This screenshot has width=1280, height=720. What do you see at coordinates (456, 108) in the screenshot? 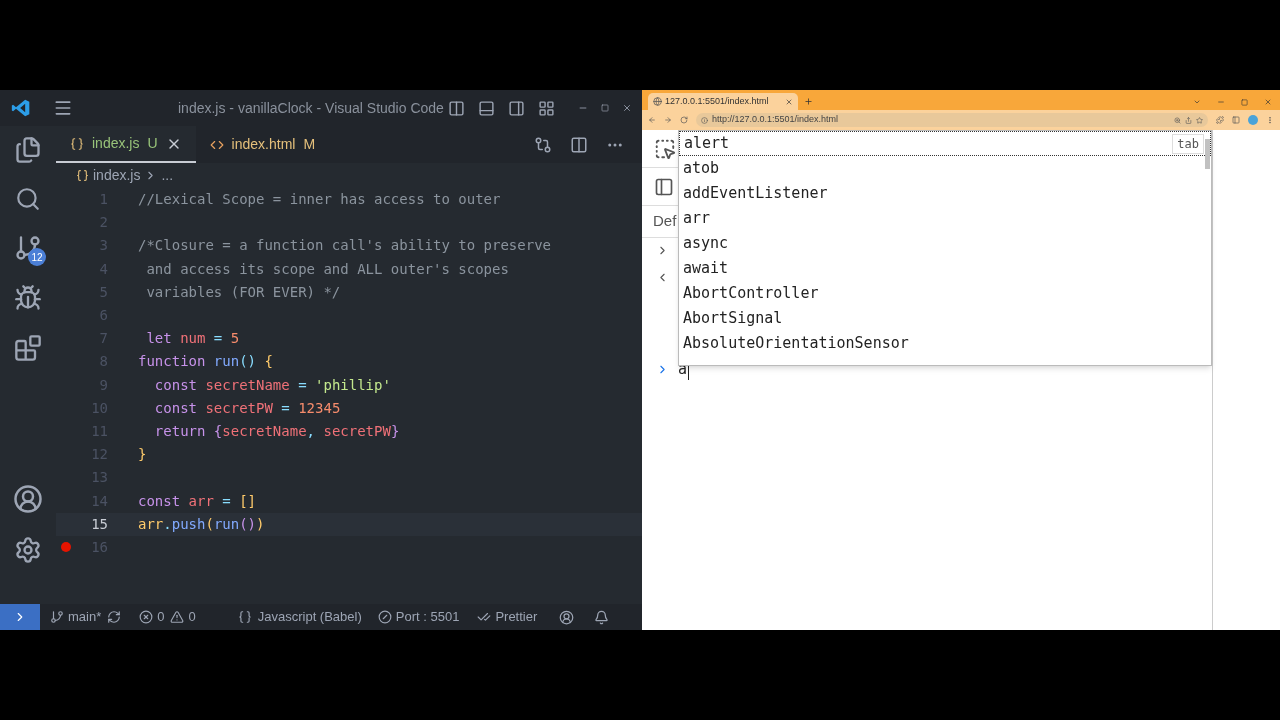
I see `toggle-sidebar-icon` at bounding box center [456, 108].